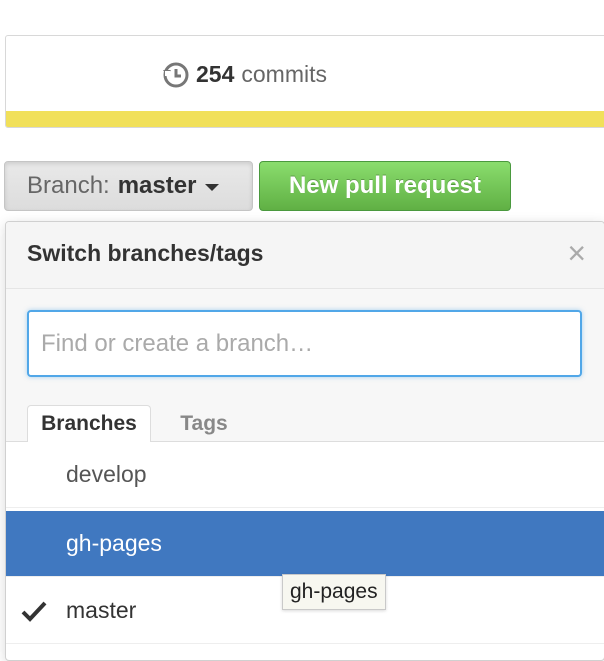 The width and height of the screenshot is (604, 661). What do you see at coordinates (145, 253) in the screenshot?
I see `menu-title: Switch branches/tags` at bounding box center [145, 253].